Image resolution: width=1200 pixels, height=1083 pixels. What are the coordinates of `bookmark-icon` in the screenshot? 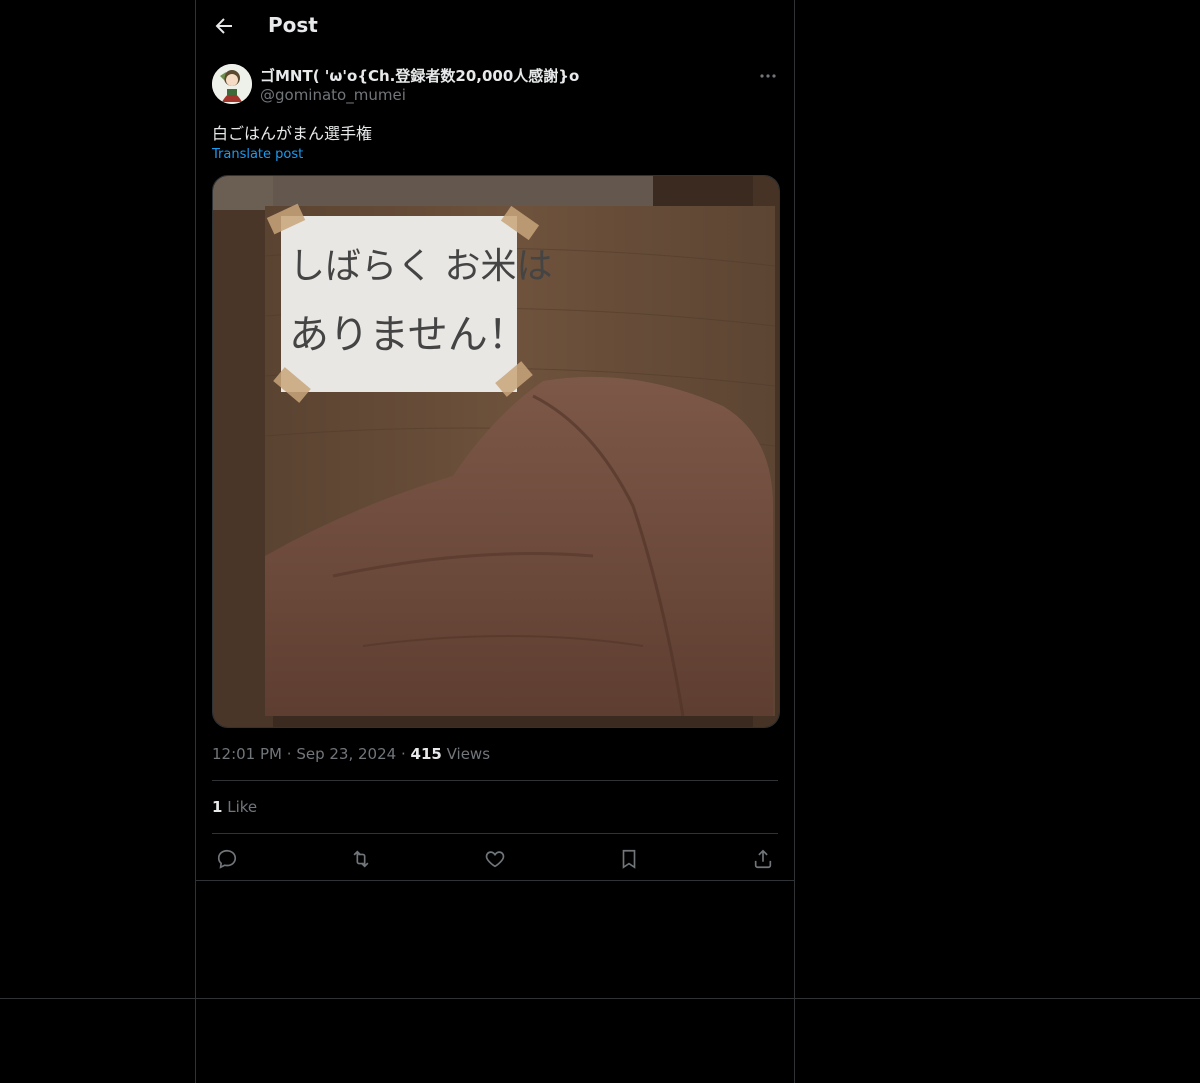 It's located at (629, 859).